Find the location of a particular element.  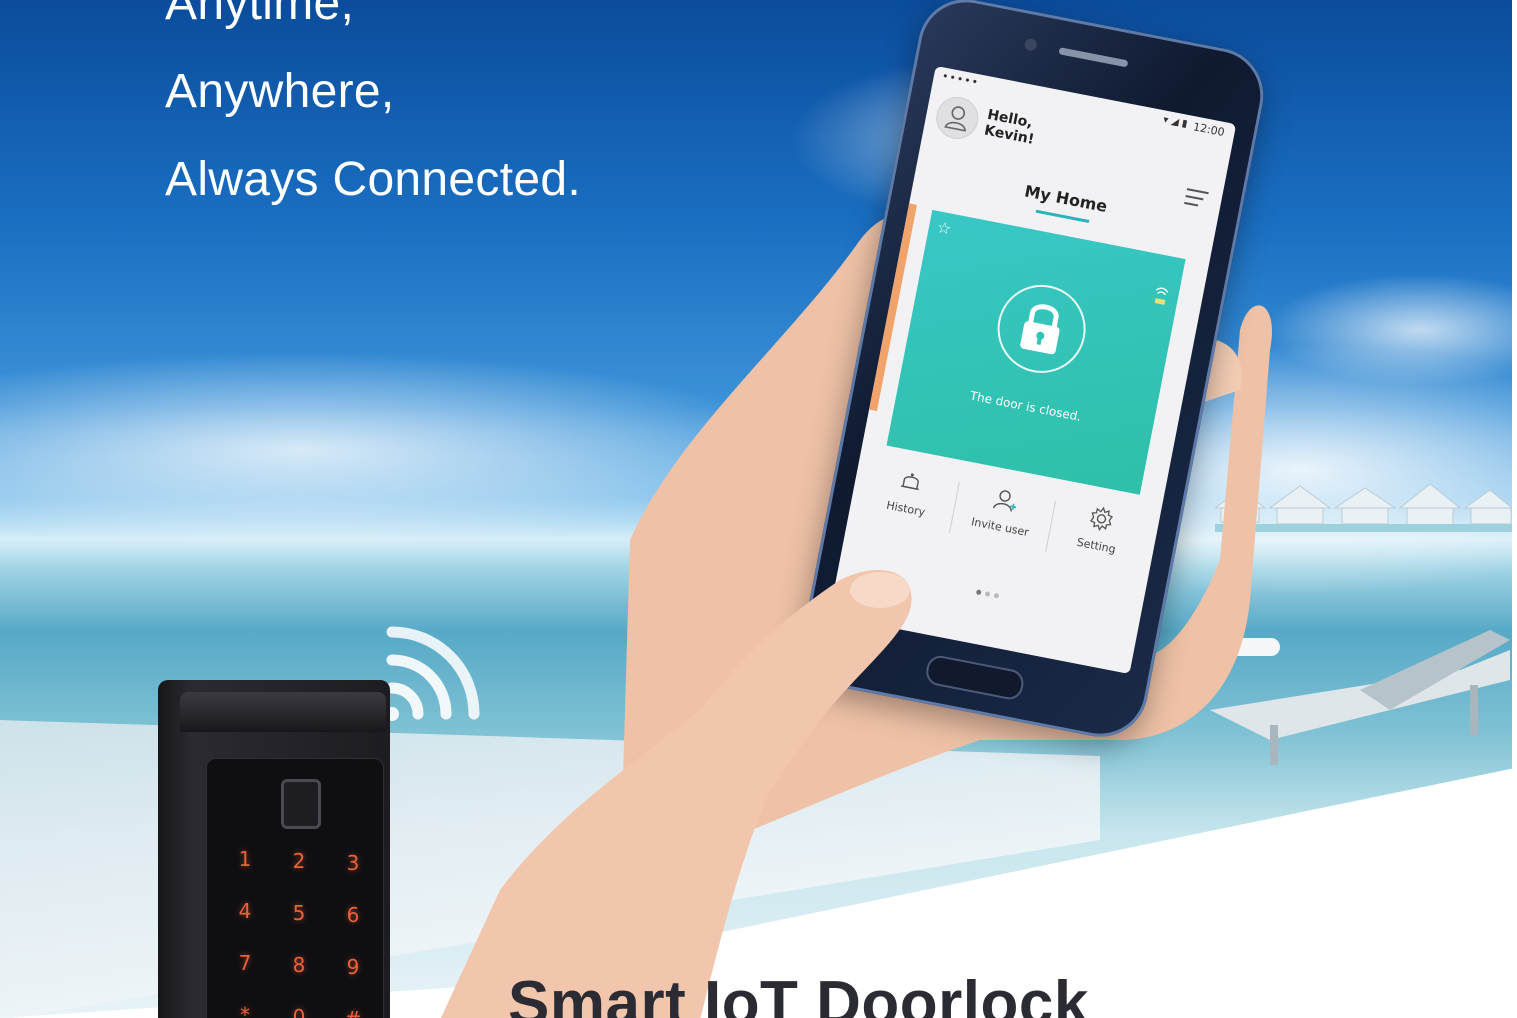

keypad-key: 0 is located at coordinates (299, 1011).